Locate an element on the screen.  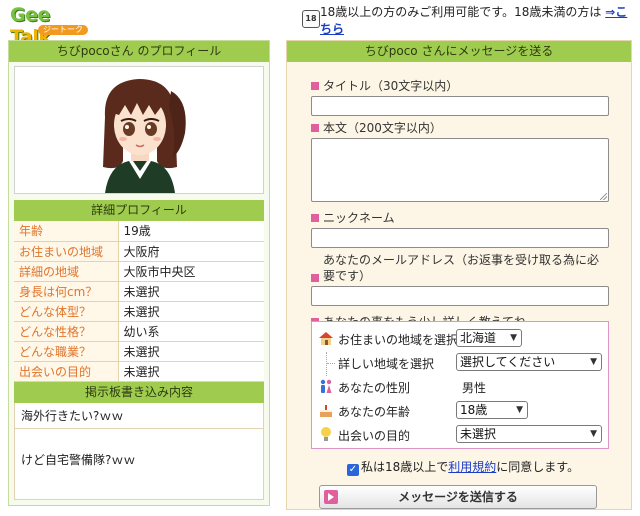
table-row: 詳細の地域 大阪市中央区 is located at coordinates (139, 271).